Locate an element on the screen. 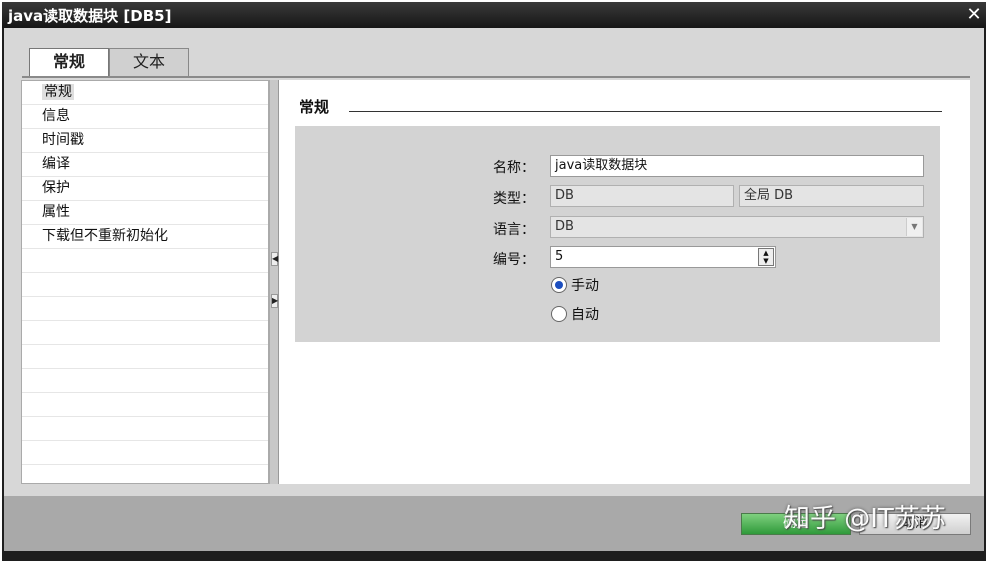  type-label: 类型： is located at coordinates (514, 199).